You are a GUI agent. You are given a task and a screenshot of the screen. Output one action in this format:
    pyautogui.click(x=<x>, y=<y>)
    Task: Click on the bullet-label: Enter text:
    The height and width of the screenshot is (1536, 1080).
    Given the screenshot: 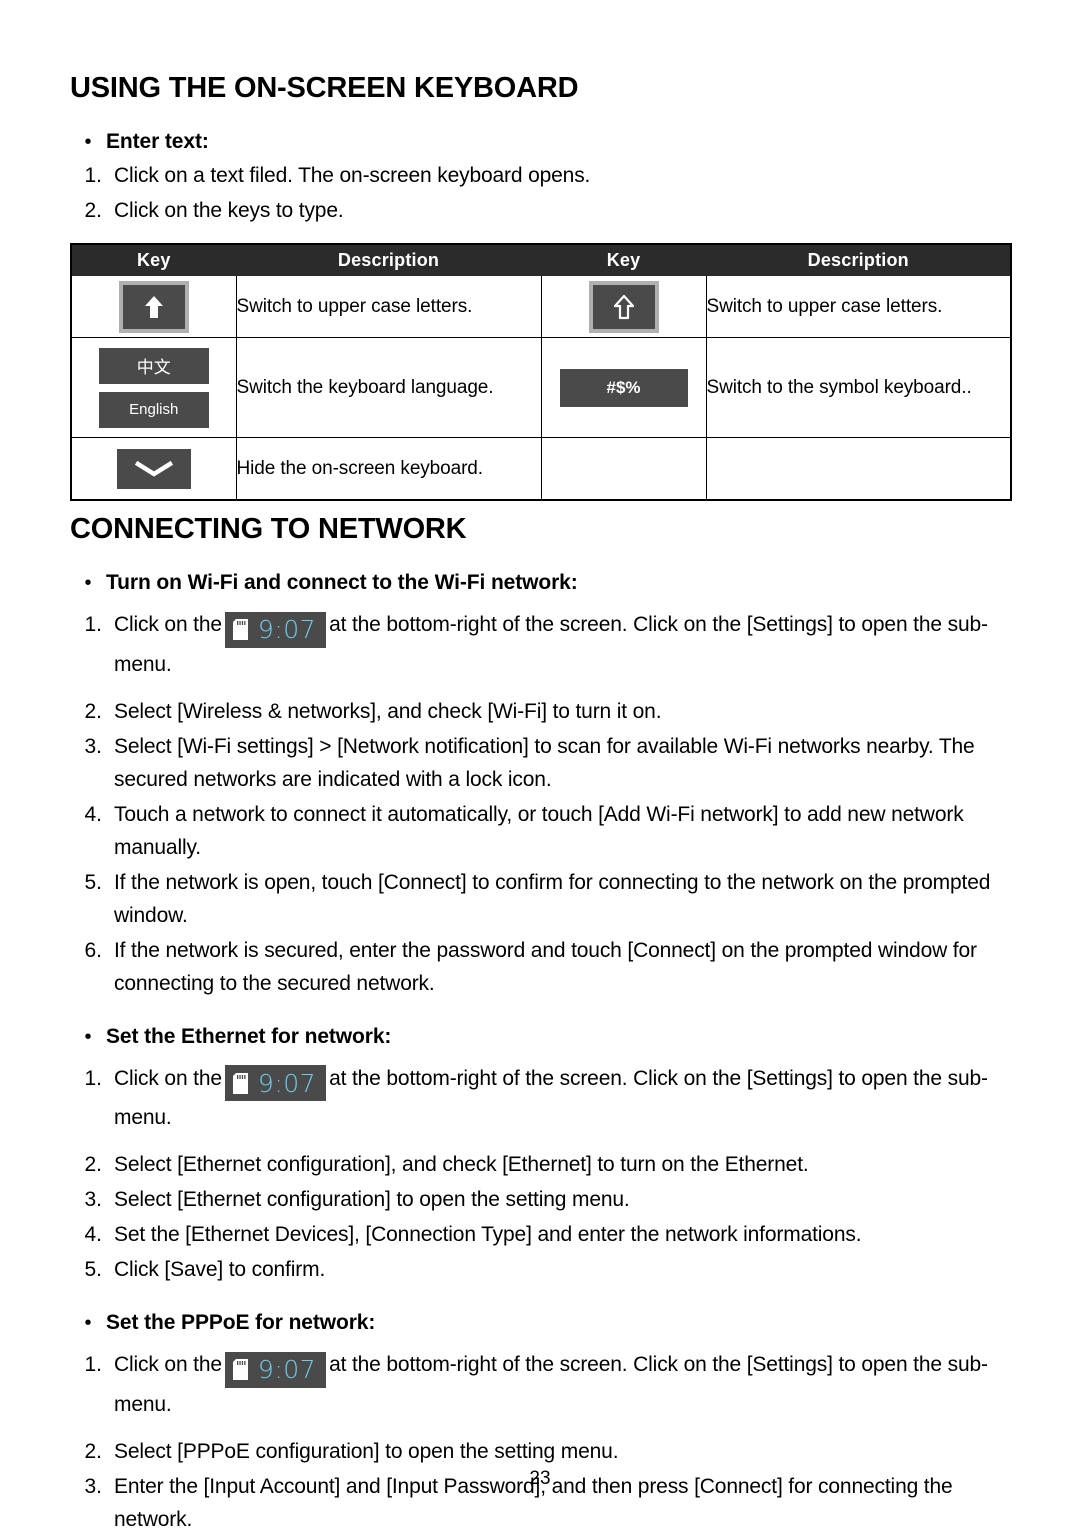 What is the action you would take?
    pyautogui.click(x=157, y=142)
    